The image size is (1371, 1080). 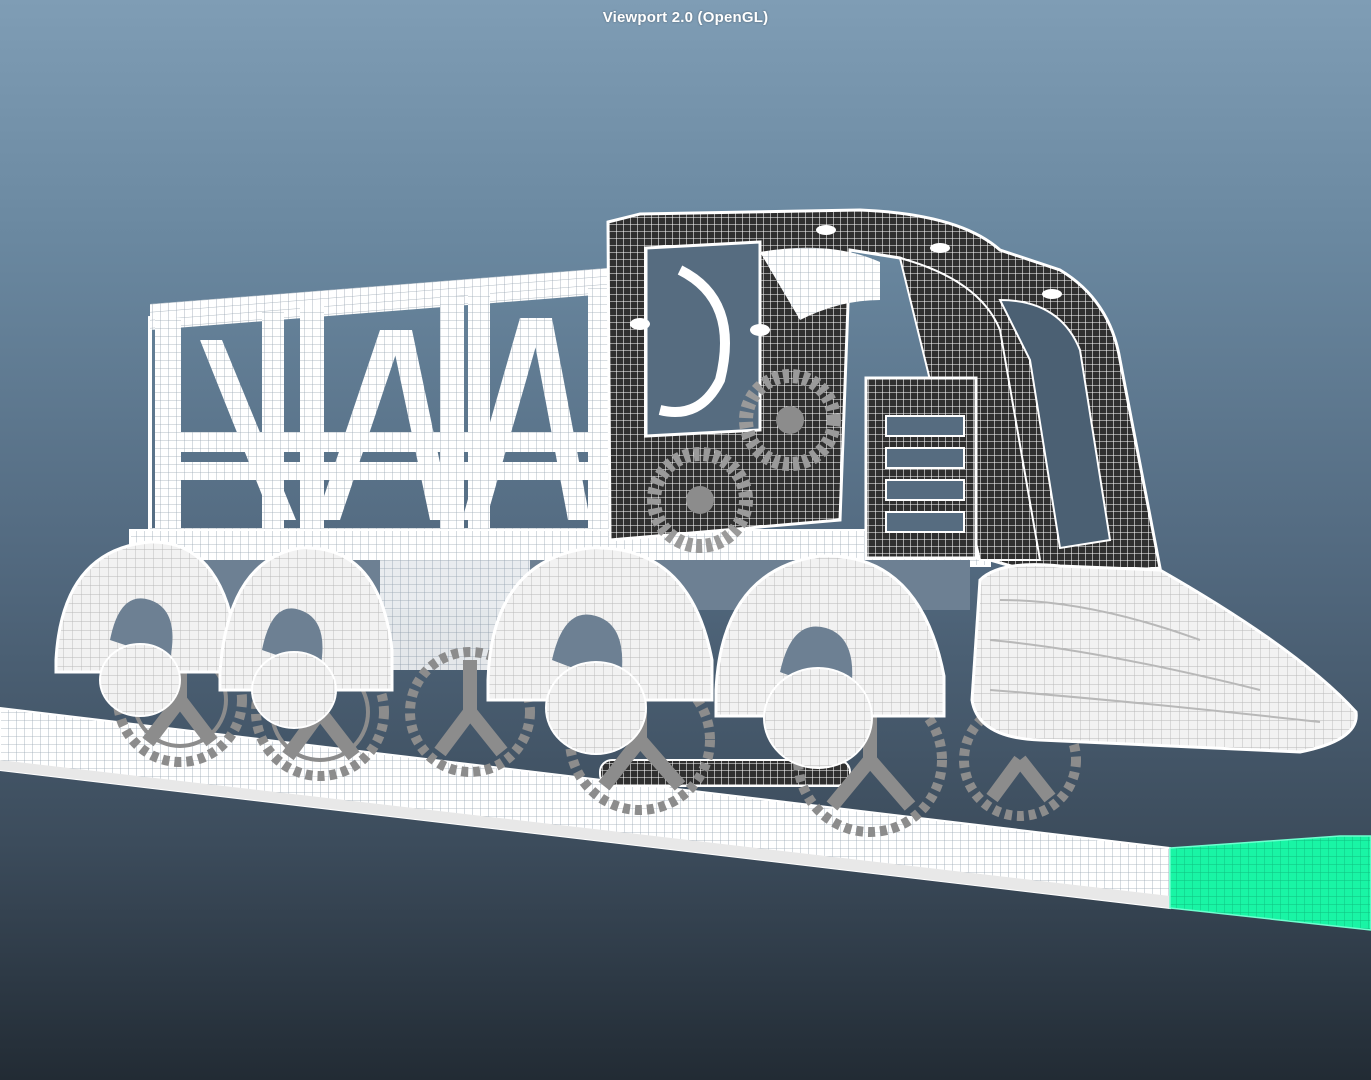 What do you see at coordinates (1164, 658) in the screenshot?
I see `front-nose` at bounding box center [1164, 658].